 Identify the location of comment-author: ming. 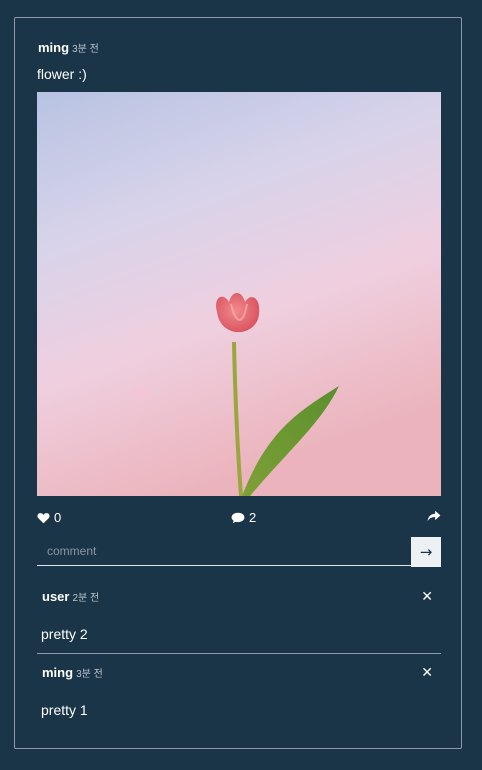
(57, 672).